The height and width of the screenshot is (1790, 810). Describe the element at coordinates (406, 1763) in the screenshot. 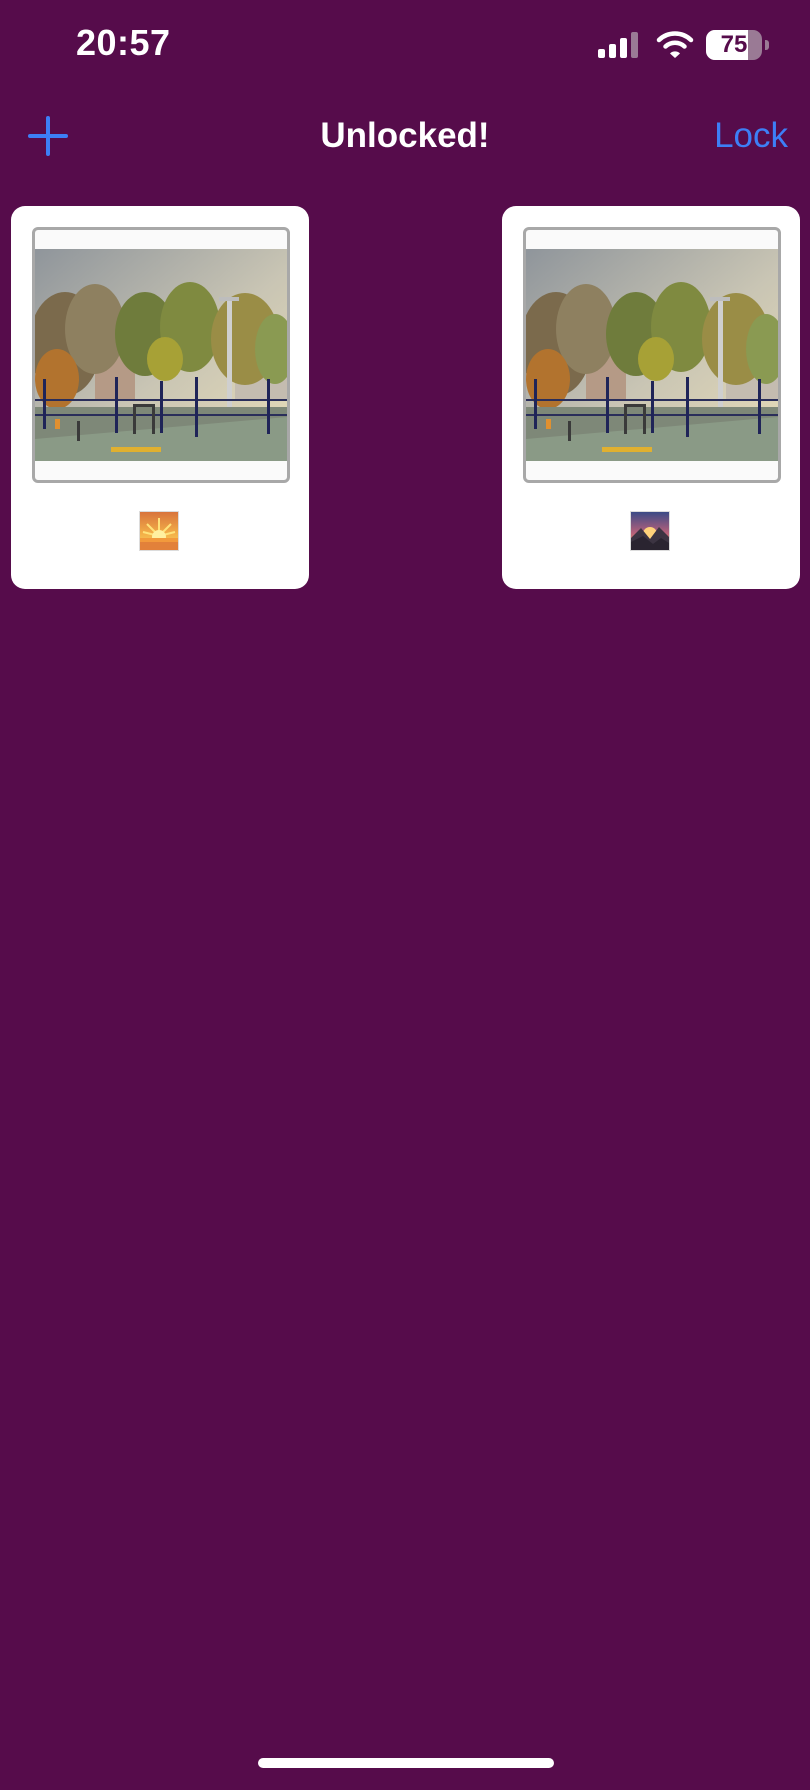

I see `home-indicator` at that location.